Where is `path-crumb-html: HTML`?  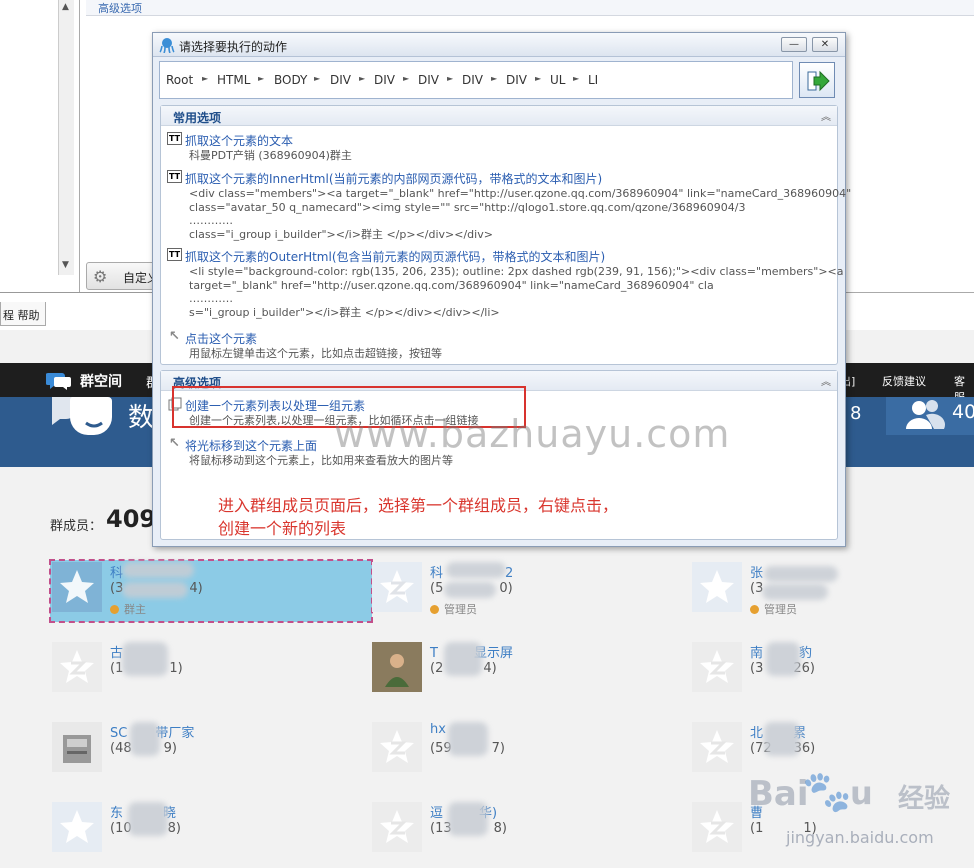
path-crumb-html: HTML is located at coordinates (233, 80).